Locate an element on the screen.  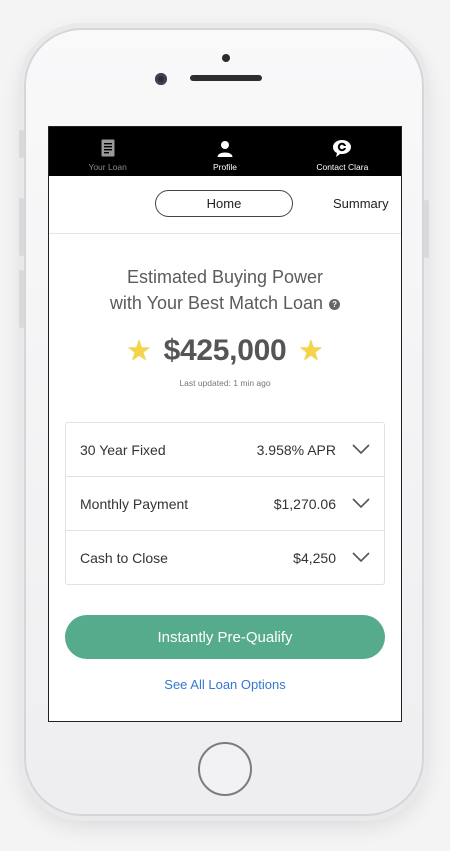
loan-row-value: $4,250 is located at coordinates (314, 557).